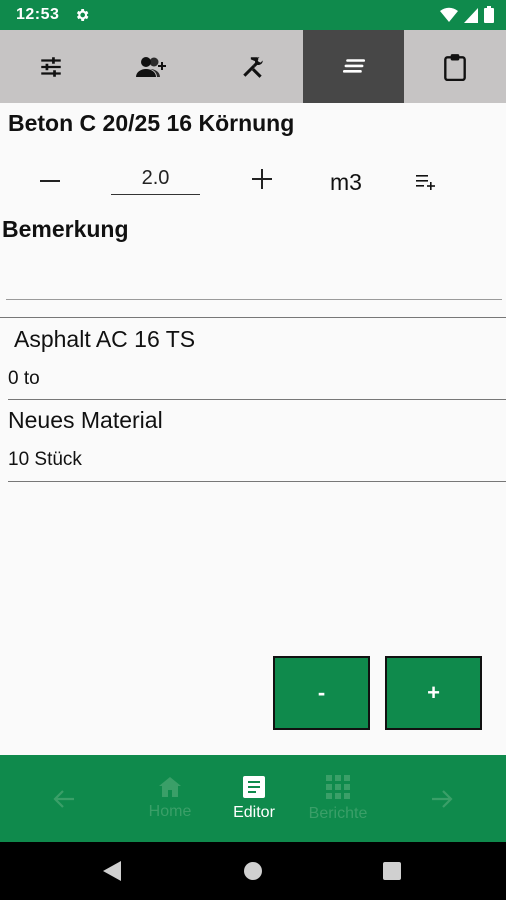 Image resolution: width=506 pixels, height=900 pixels. I want to click on status-time: 12:53, so click(38, 14).